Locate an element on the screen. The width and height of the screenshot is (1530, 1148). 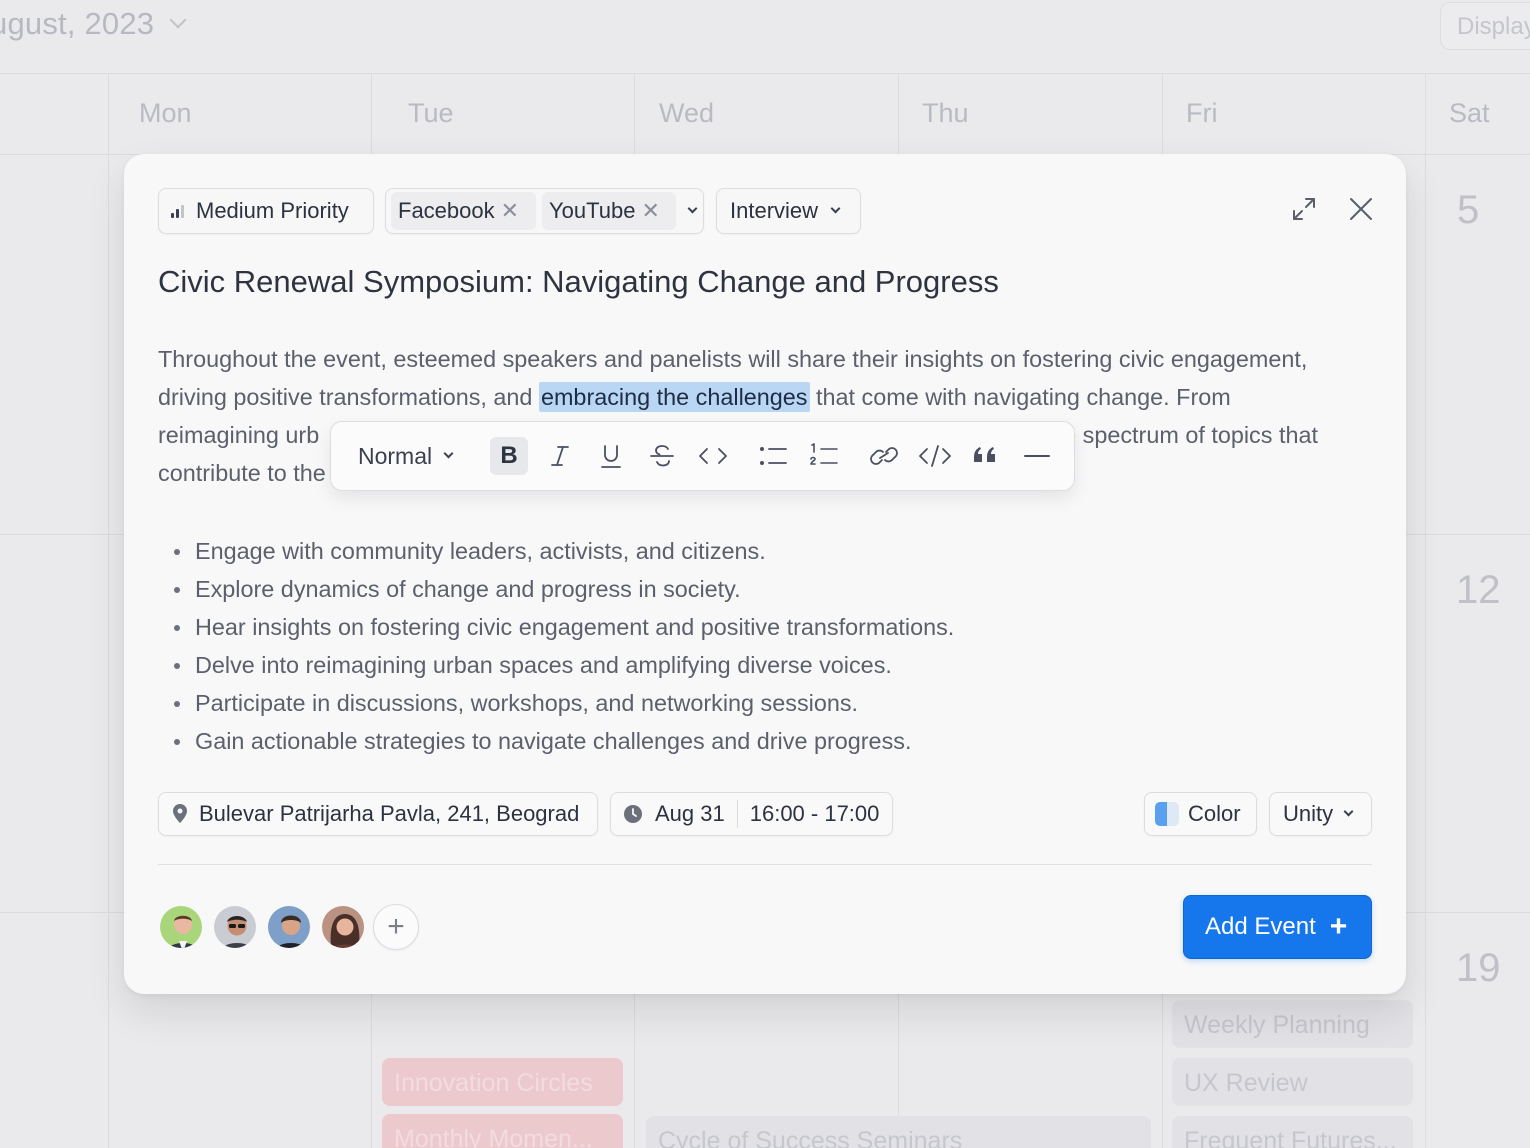
expand-icon is located at coordinates (1304, 209).